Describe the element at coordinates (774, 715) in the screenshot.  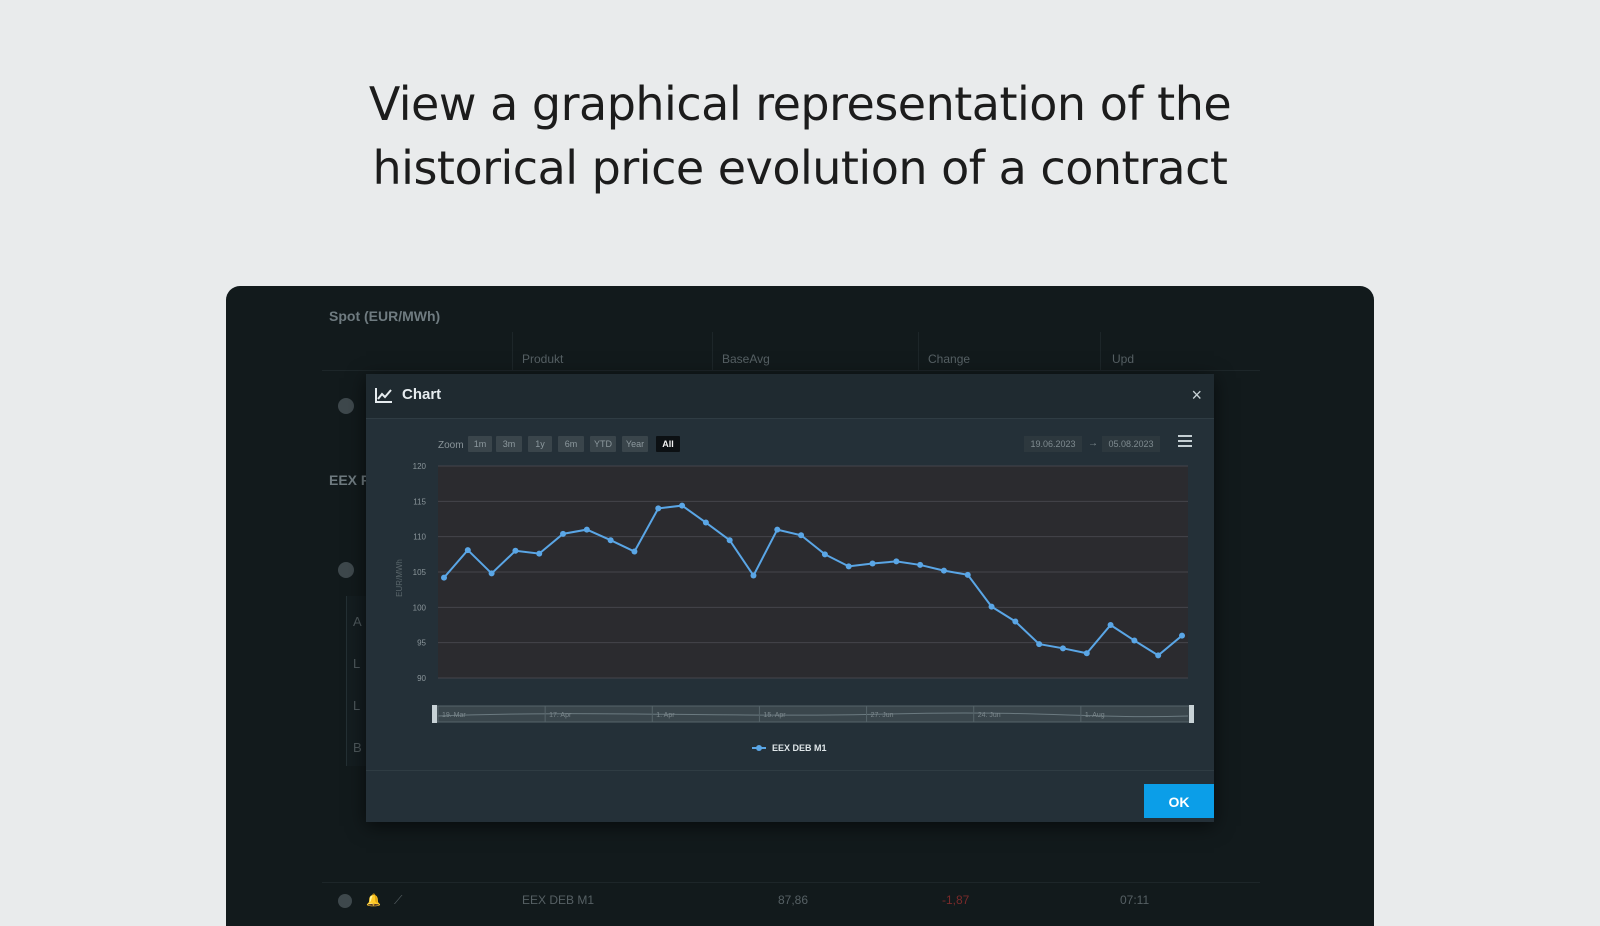
I see `navigator-label: 15. Apr` at that location.